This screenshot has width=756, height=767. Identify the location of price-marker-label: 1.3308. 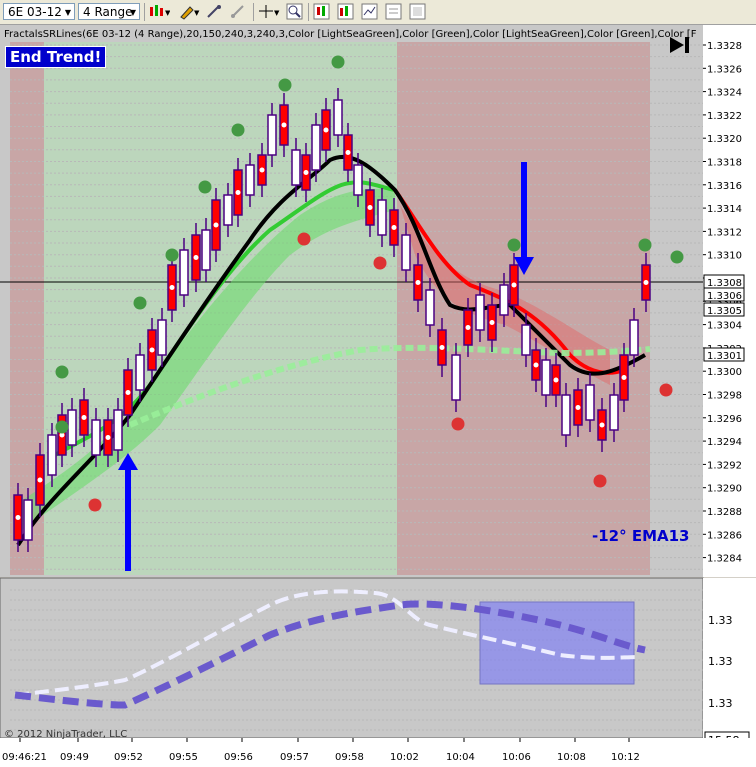
(724, 283).